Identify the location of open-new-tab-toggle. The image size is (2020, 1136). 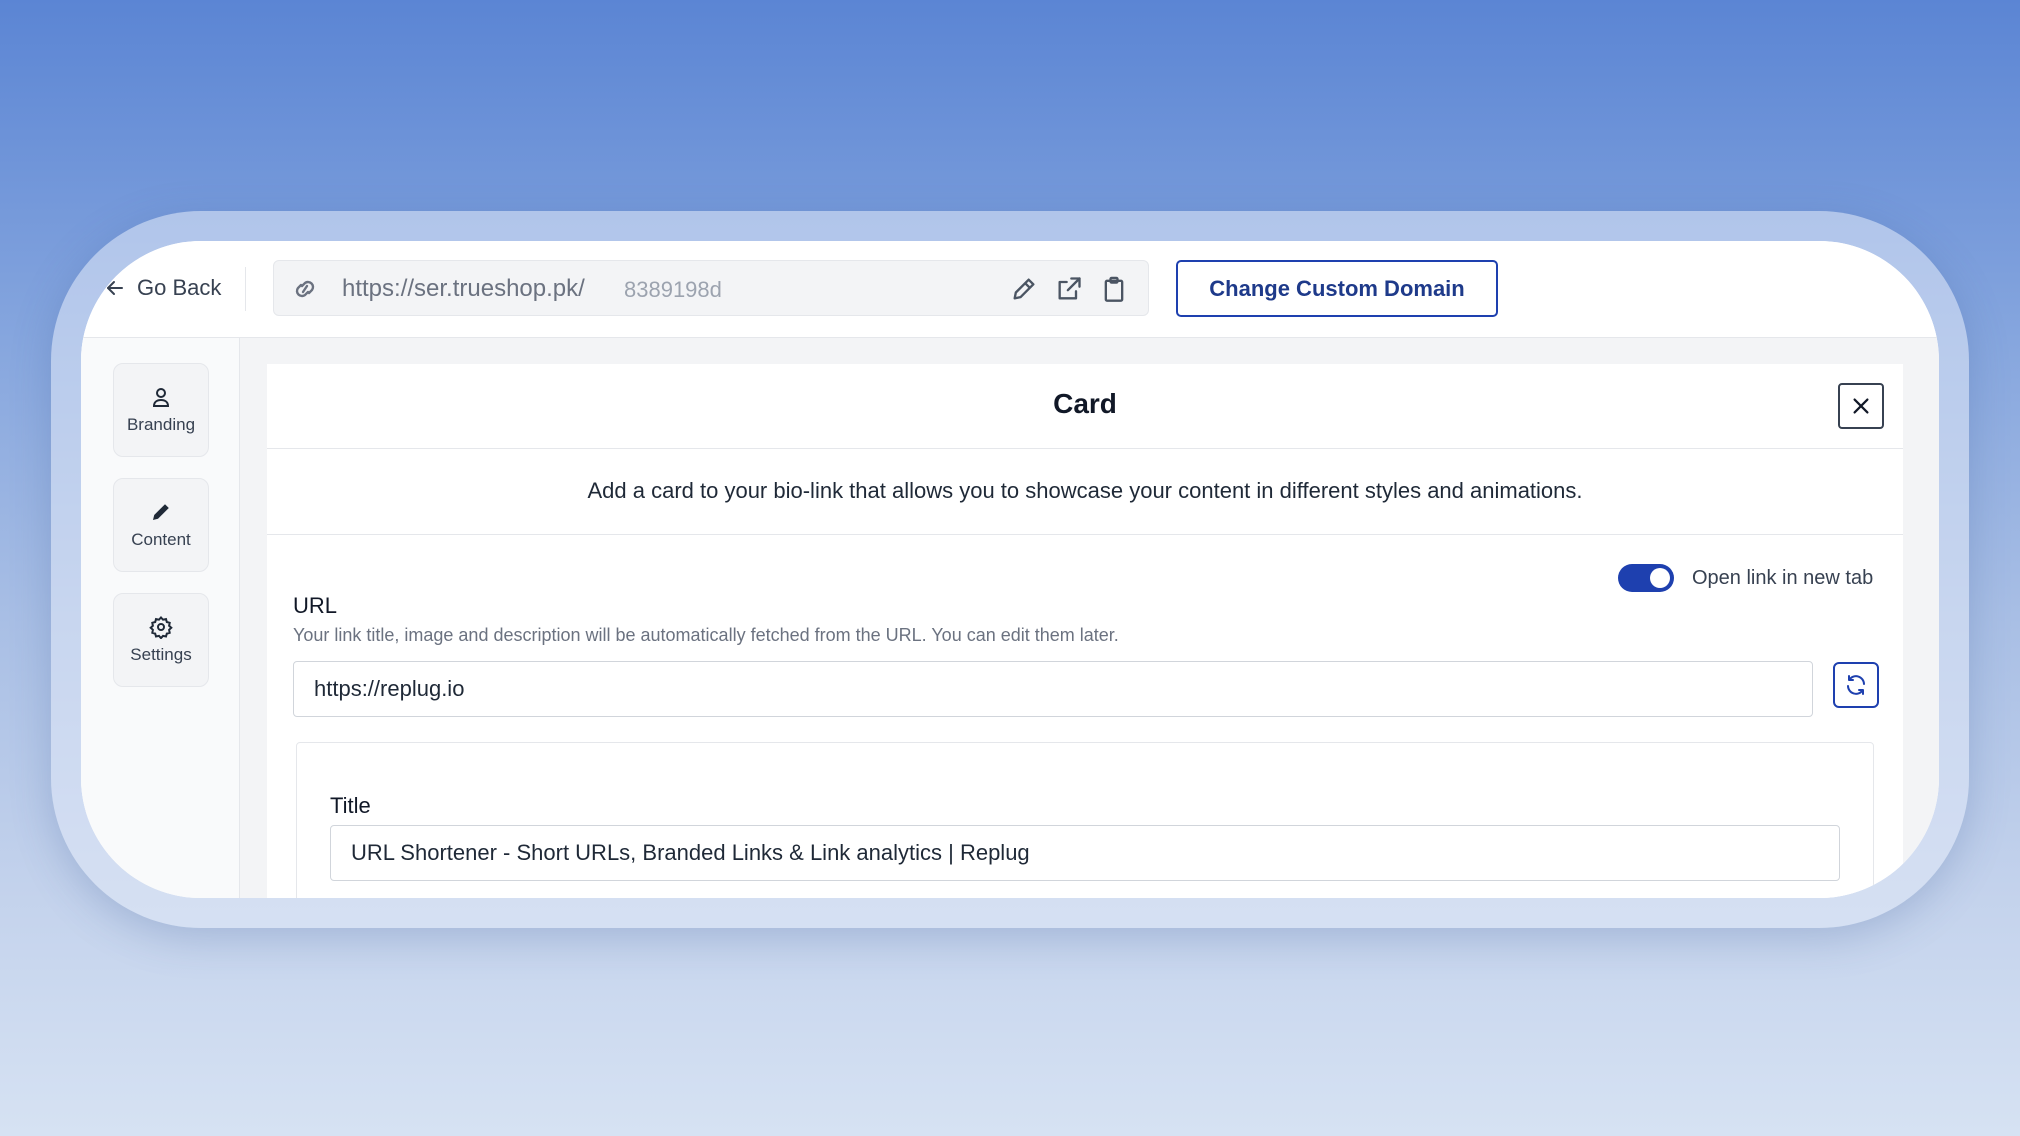
(1646, 578).